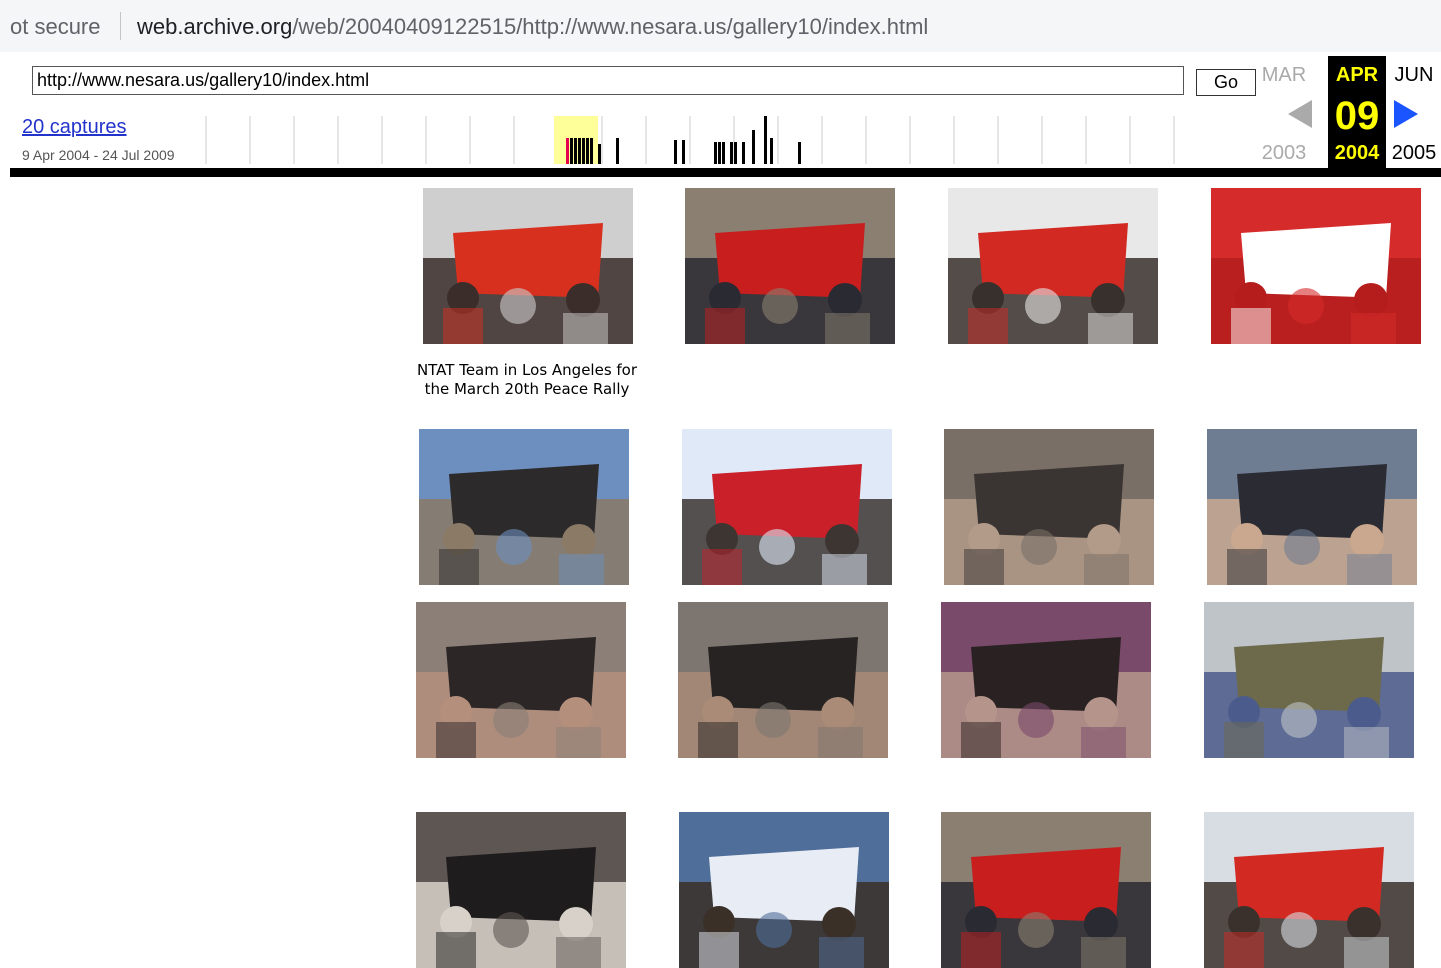  I want to click on photo-woman-flyer, so click(1312, 507).